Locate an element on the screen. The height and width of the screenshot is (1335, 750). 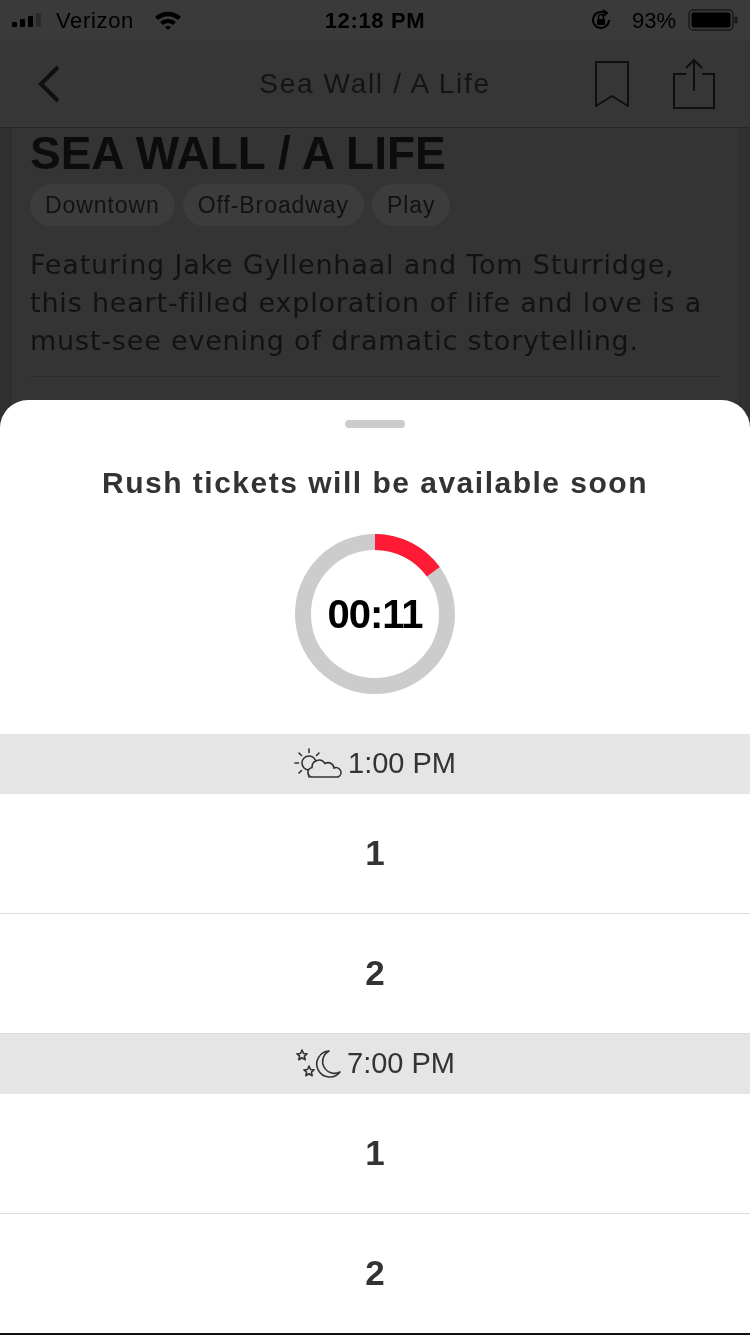
orientation-lock-icon is located at coordinates (600, 20).